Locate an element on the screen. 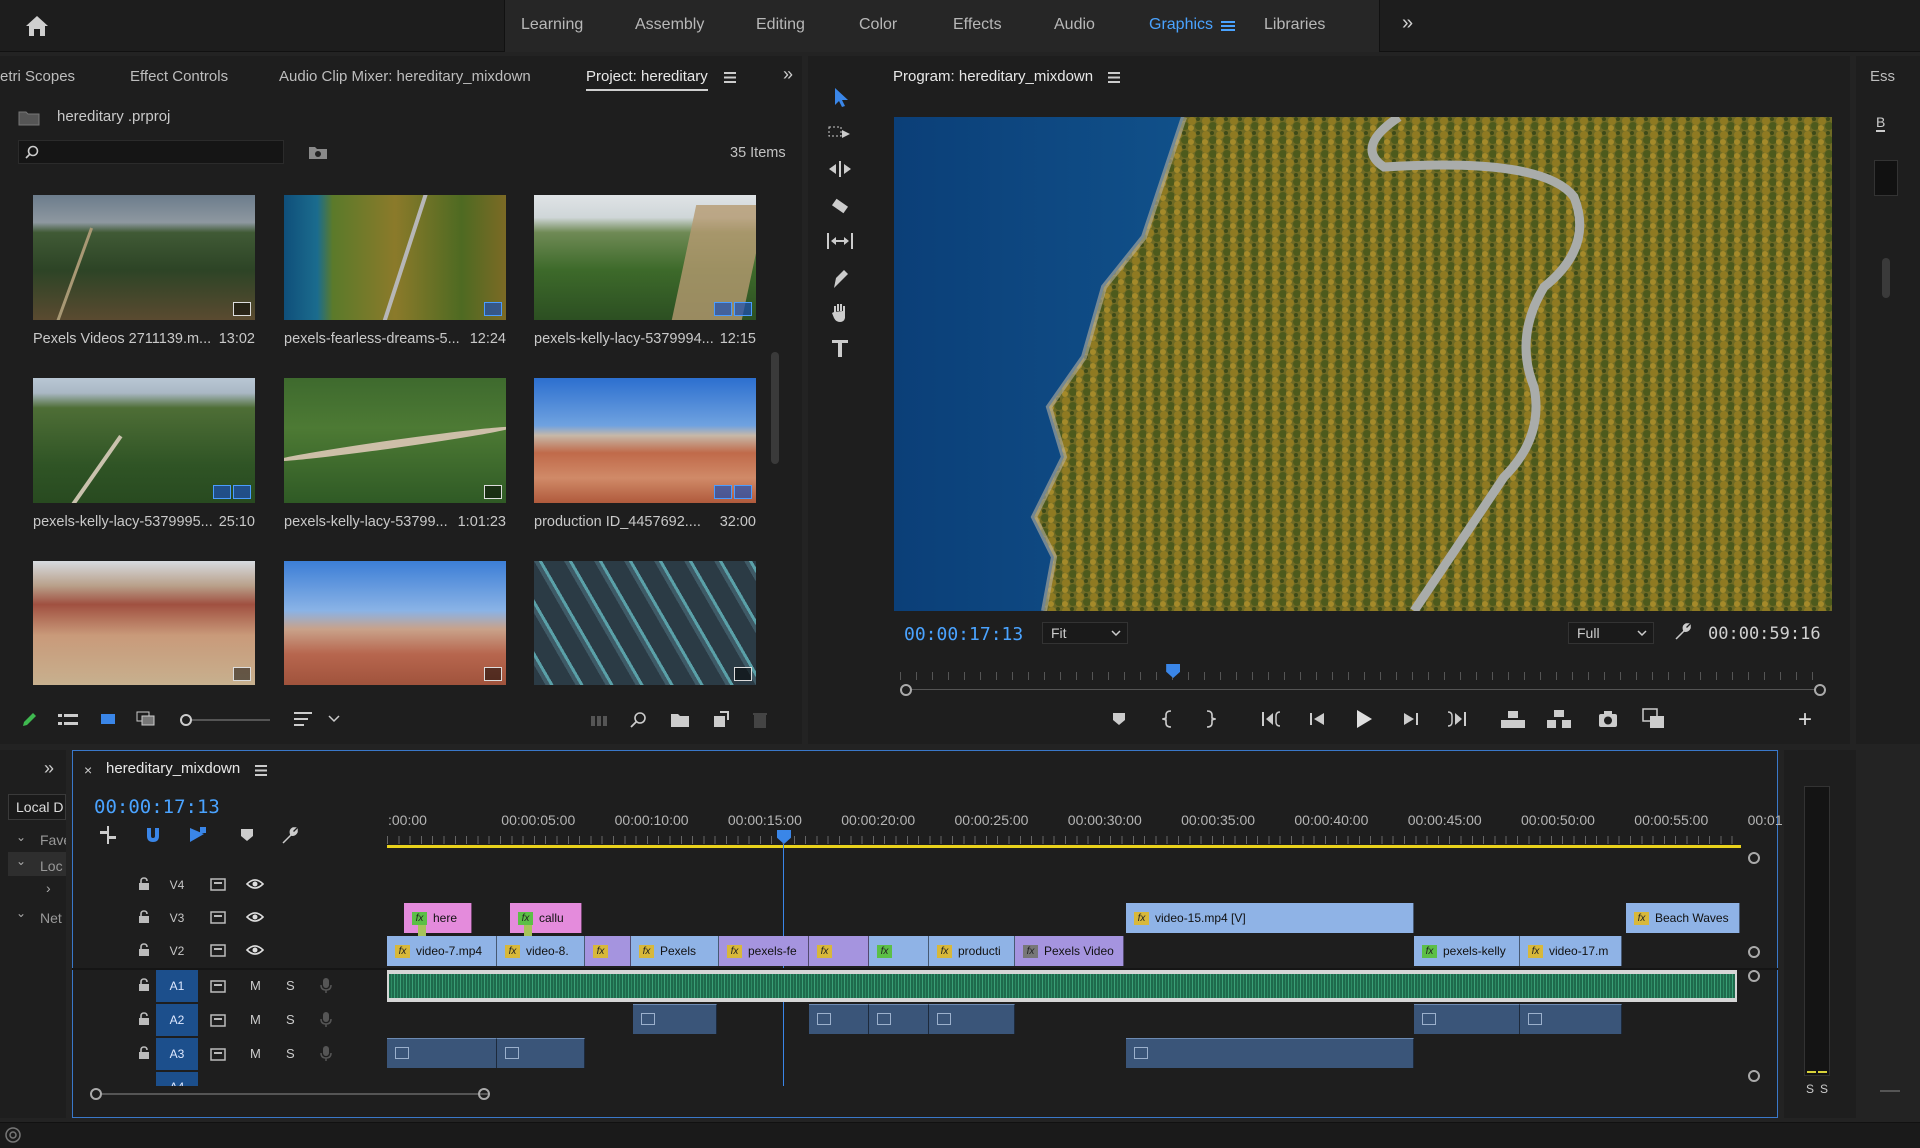 This screenshot has width=1920, height=1148. project-scrollbar is located at coordinates (775, 408).